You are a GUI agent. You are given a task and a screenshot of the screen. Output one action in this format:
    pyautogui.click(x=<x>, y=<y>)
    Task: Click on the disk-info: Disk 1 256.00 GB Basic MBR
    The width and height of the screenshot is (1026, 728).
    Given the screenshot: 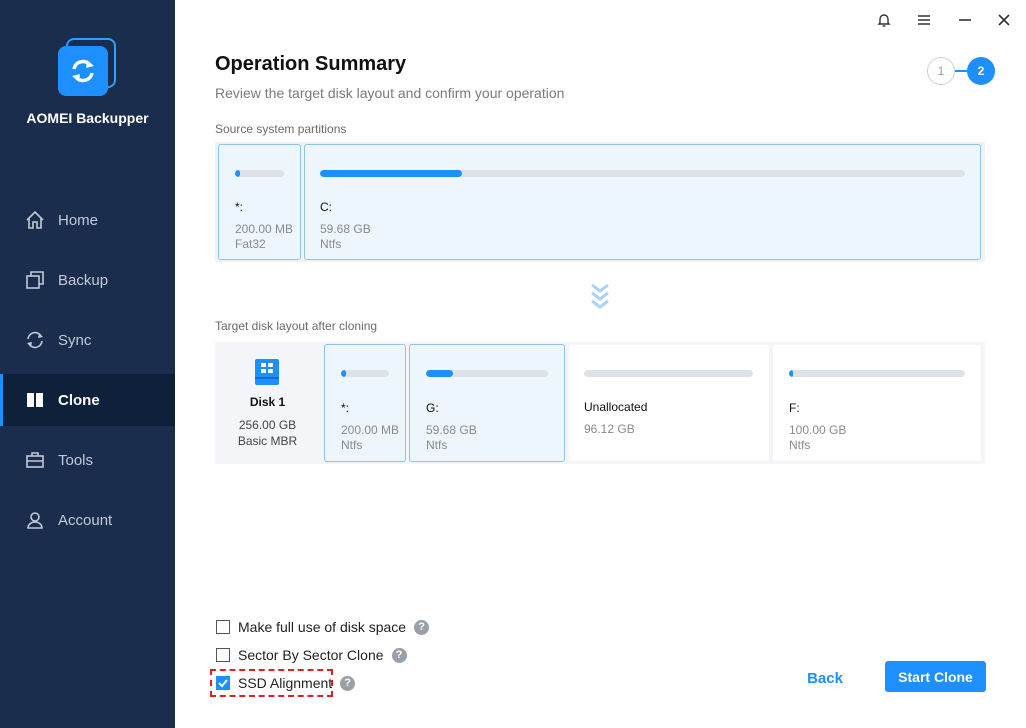 What is the action you would take?
    pyautogui.click(x=267, y=403)
    